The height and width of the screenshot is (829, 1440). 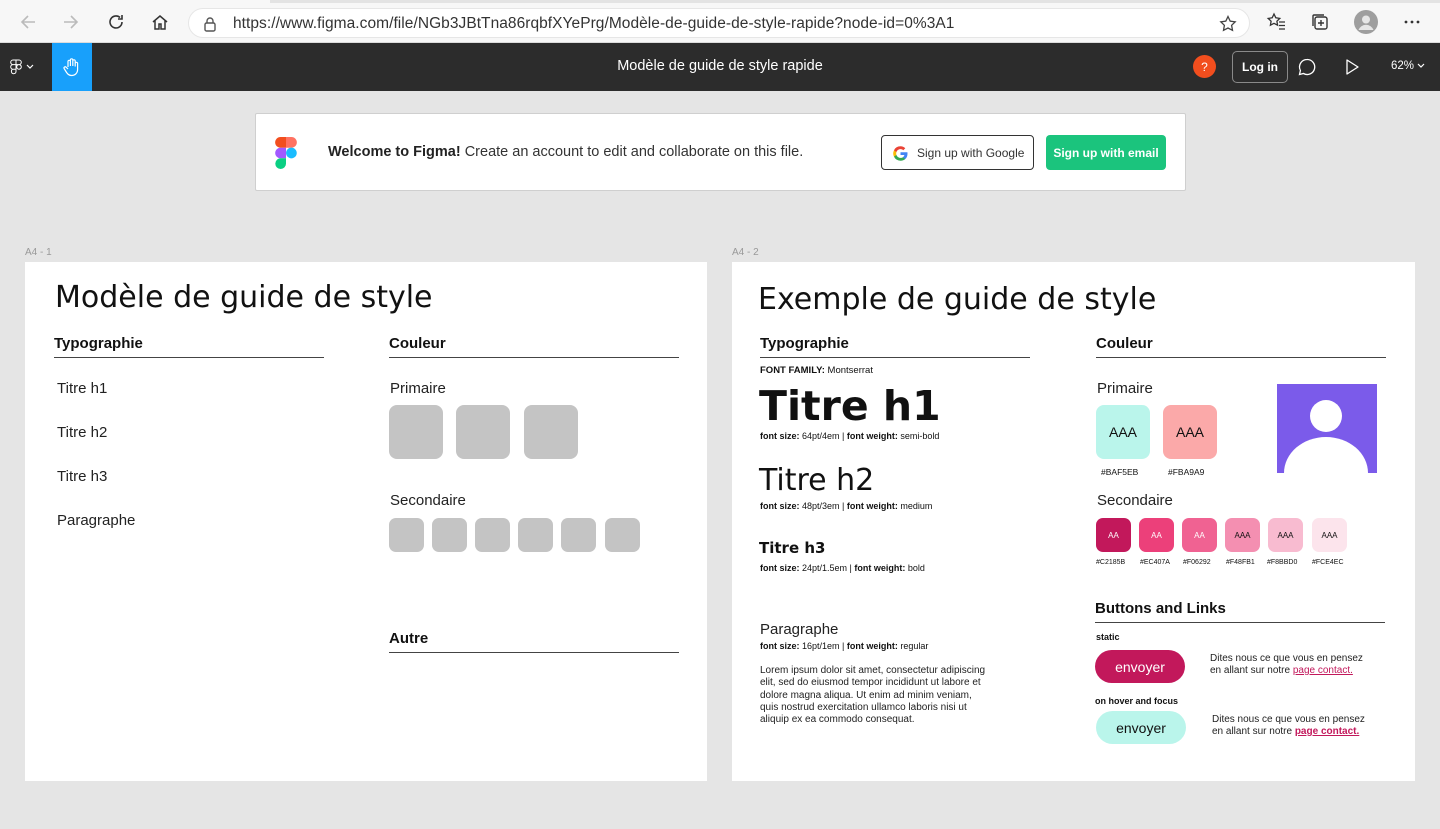 What do you see at coordinates (1106, 152) in the screenshot?
I see `sign-up-email-button: Sign up with email` at bounding box center [1106, 152].